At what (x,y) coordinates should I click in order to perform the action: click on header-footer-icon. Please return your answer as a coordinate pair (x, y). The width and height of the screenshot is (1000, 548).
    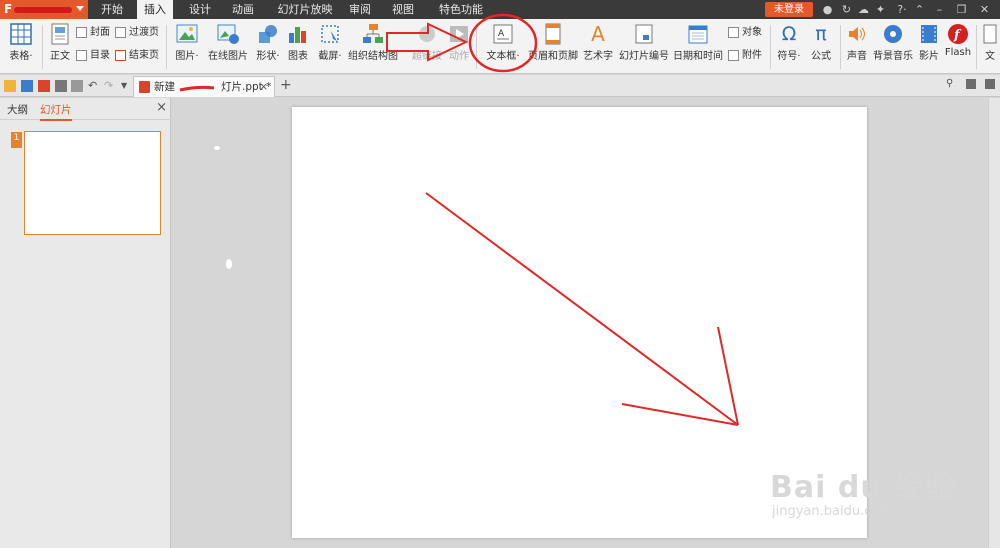
    Looking at the image, I should click on (553, 34).